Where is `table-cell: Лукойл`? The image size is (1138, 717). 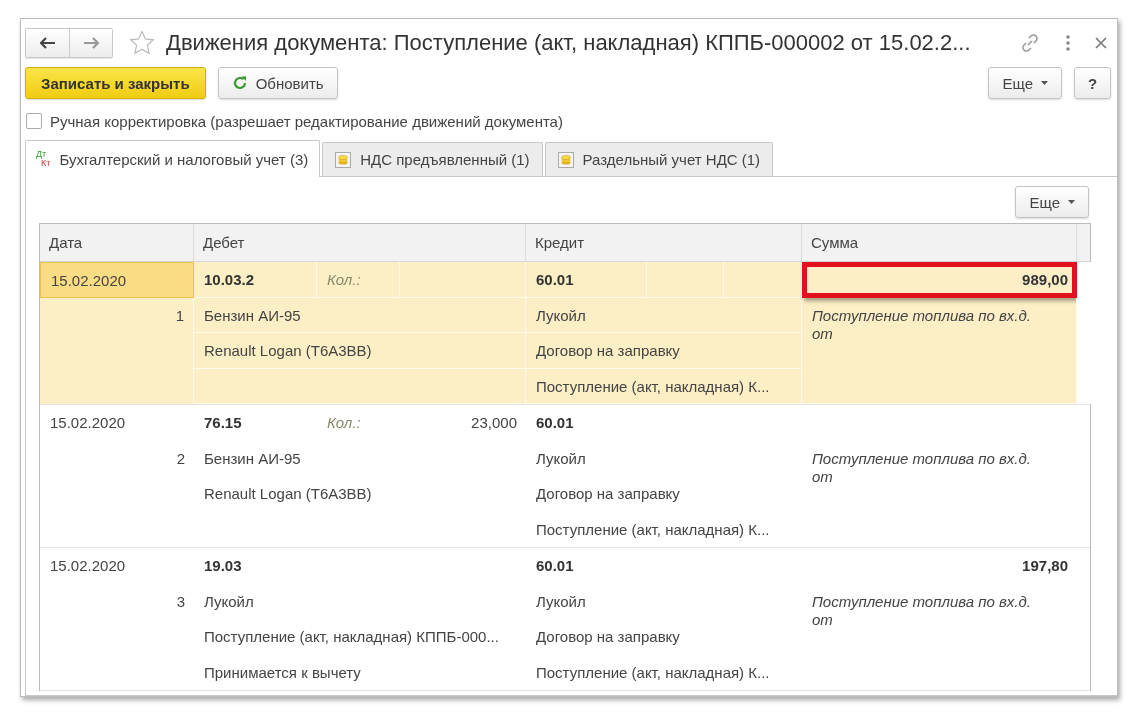
table-cell: Лукойл is located at coordinates (664, 315).